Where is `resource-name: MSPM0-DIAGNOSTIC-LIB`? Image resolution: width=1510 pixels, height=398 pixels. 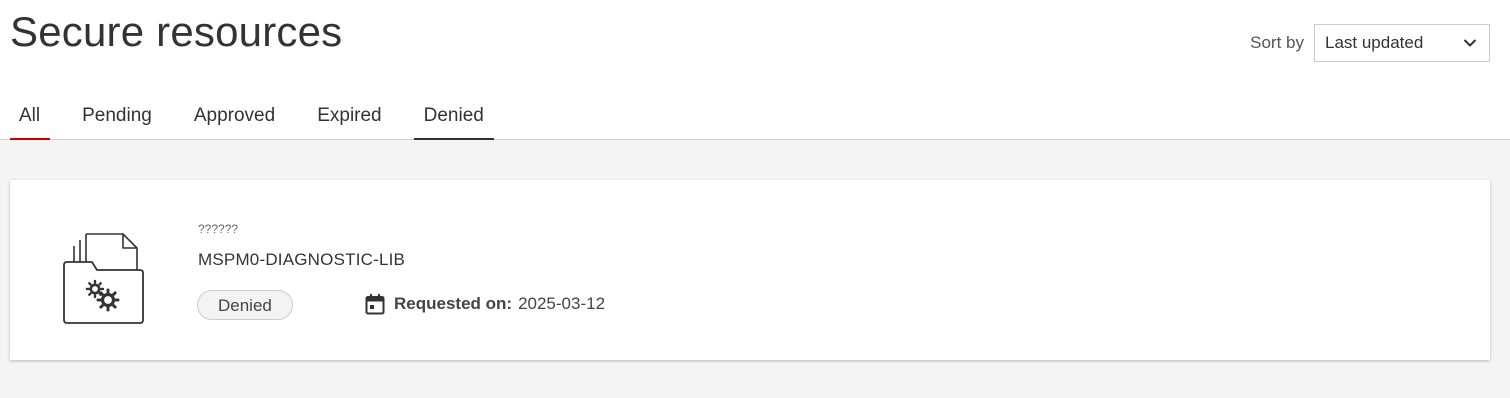 resource-name: MSPM0-DIAGNOSTIC-LIB is located at coordinates (301, 260).